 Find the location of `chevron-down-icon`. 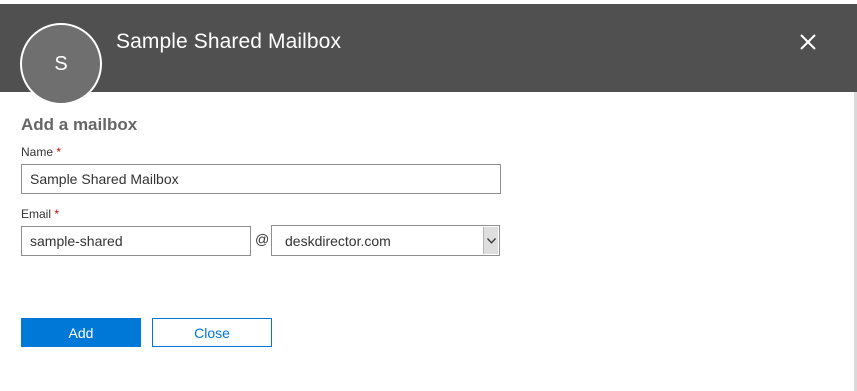

chevron-down-icon is located at coordinates (490, 240).